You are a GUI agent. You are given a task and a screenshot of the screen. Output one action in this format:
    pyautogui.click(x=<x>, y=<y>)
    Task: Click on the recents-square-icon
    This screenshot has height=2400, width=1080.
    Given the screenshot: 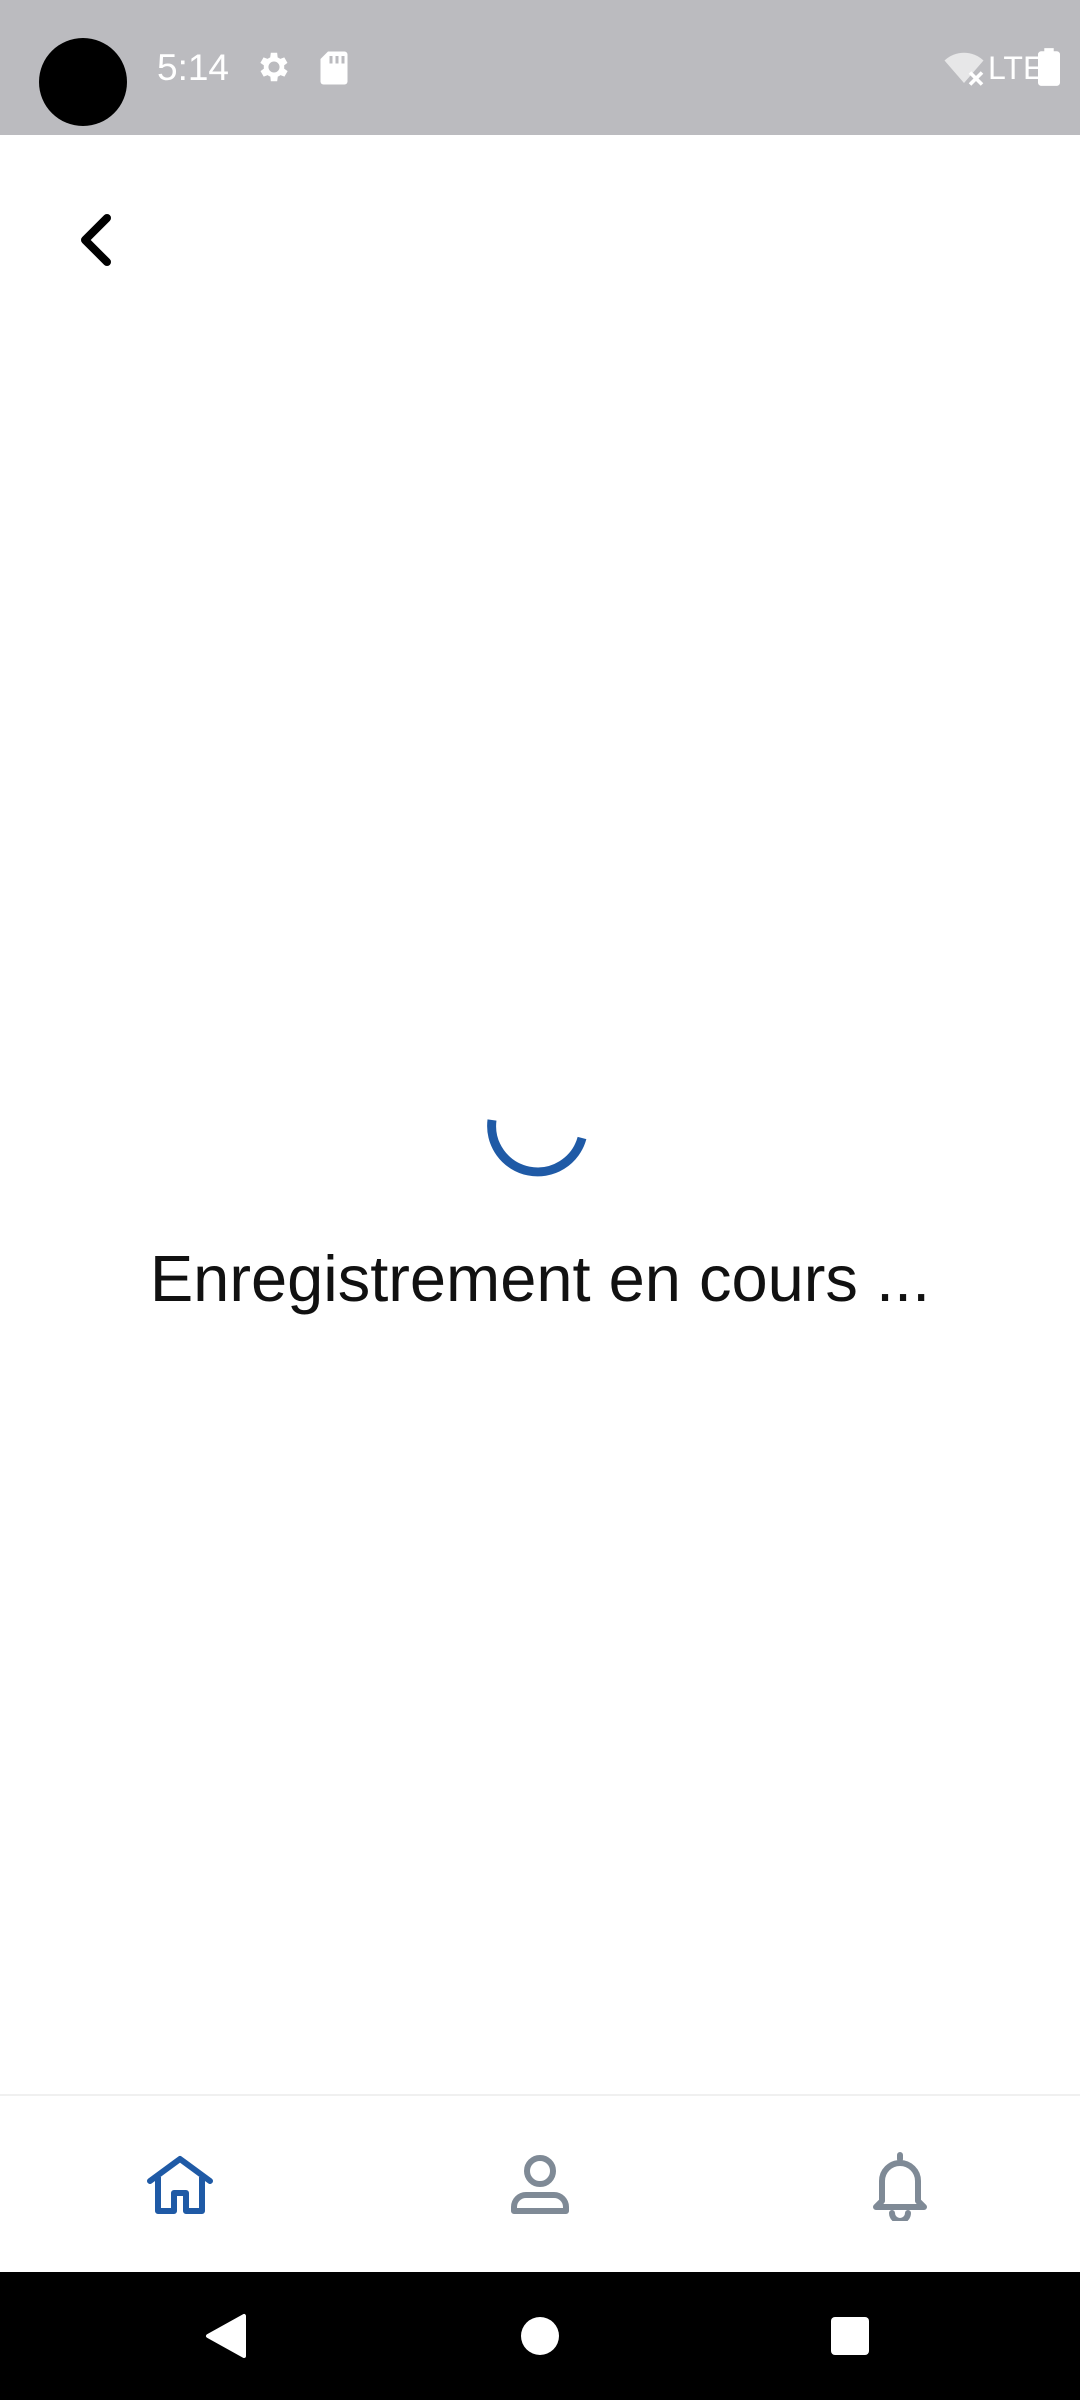 What is the action you would take?
    pyautogui.click(x=850, y=2336)
    